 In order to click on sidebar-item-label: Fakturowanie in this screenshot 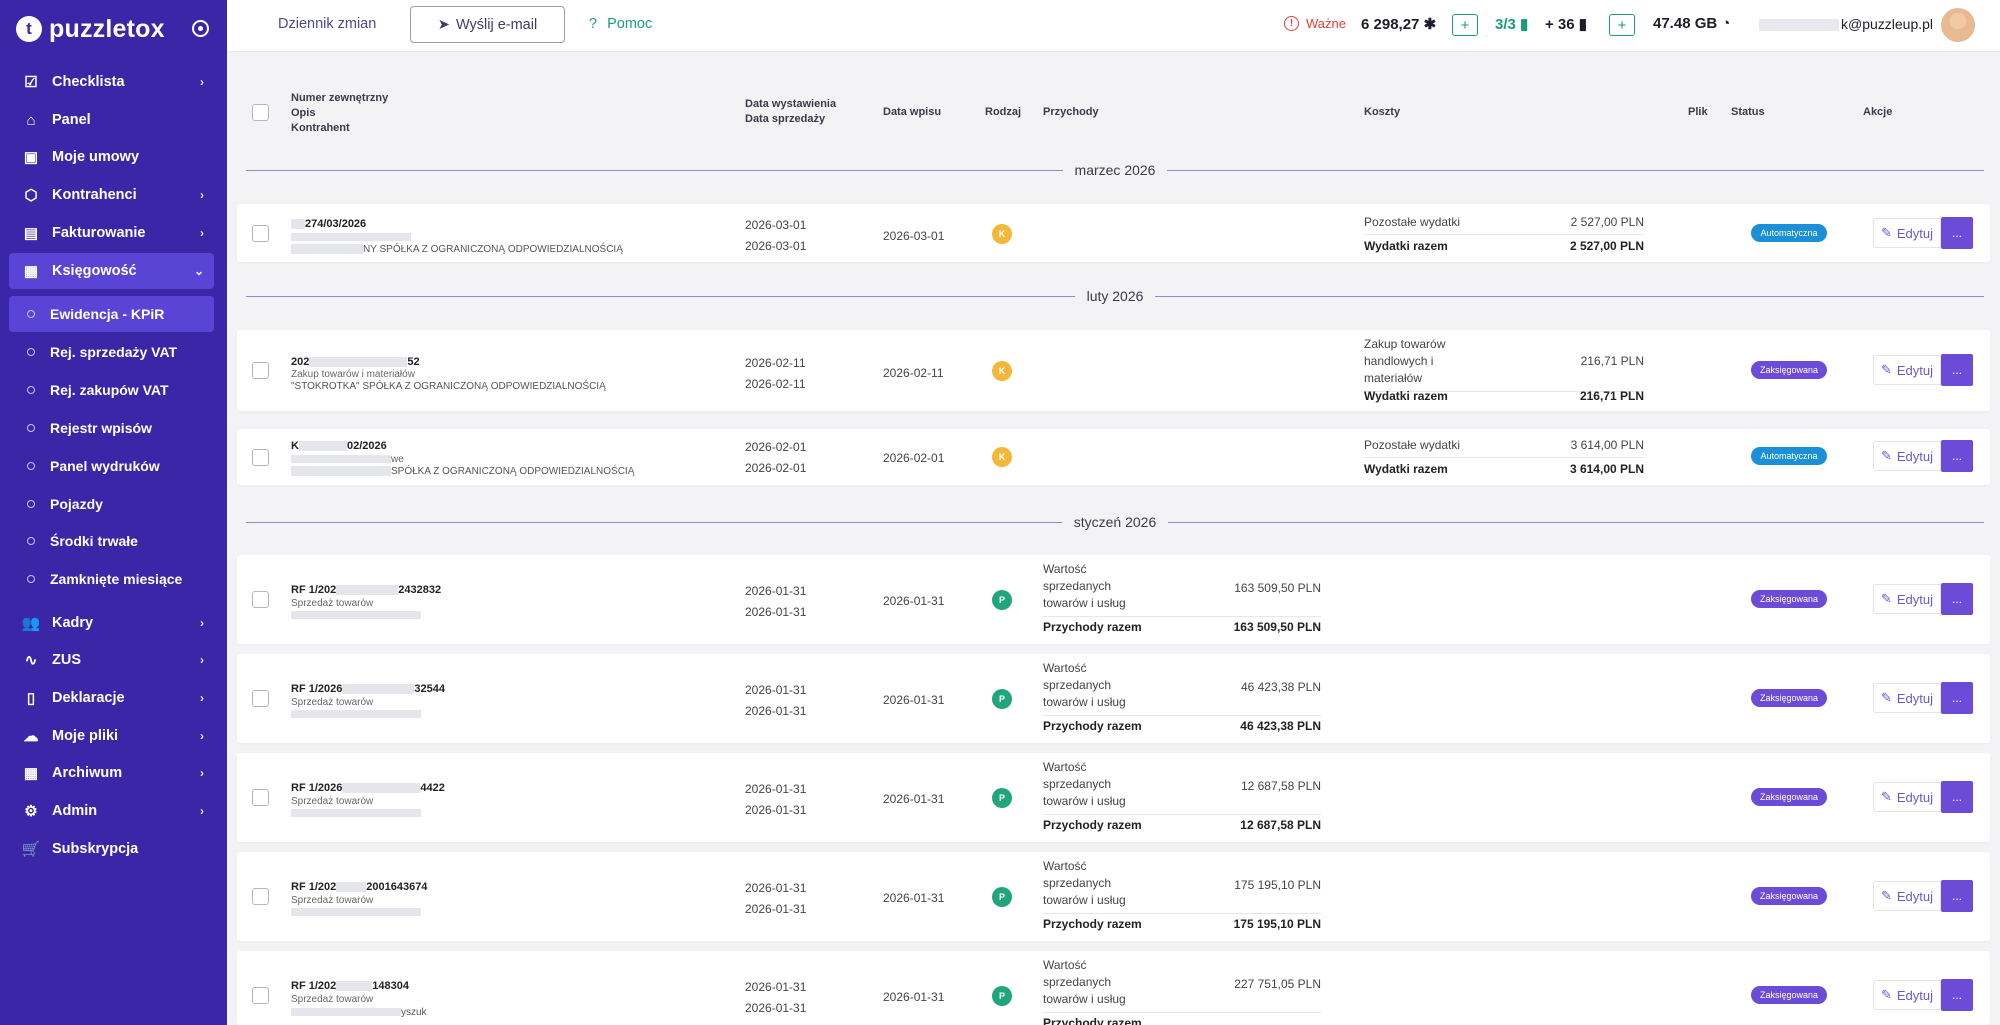, I will do `click(99, 233)`.